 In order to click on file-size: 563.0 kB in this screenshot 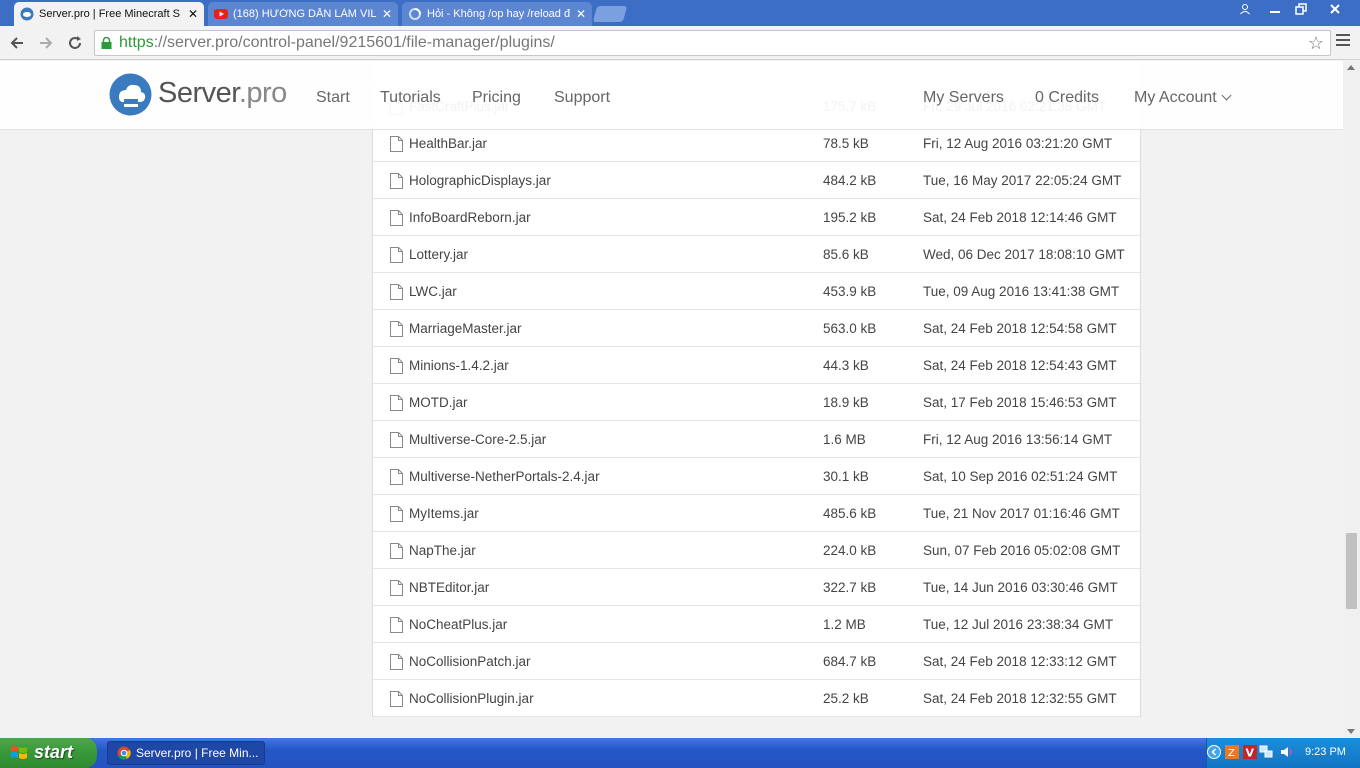, I will do `click(850, 328)`.